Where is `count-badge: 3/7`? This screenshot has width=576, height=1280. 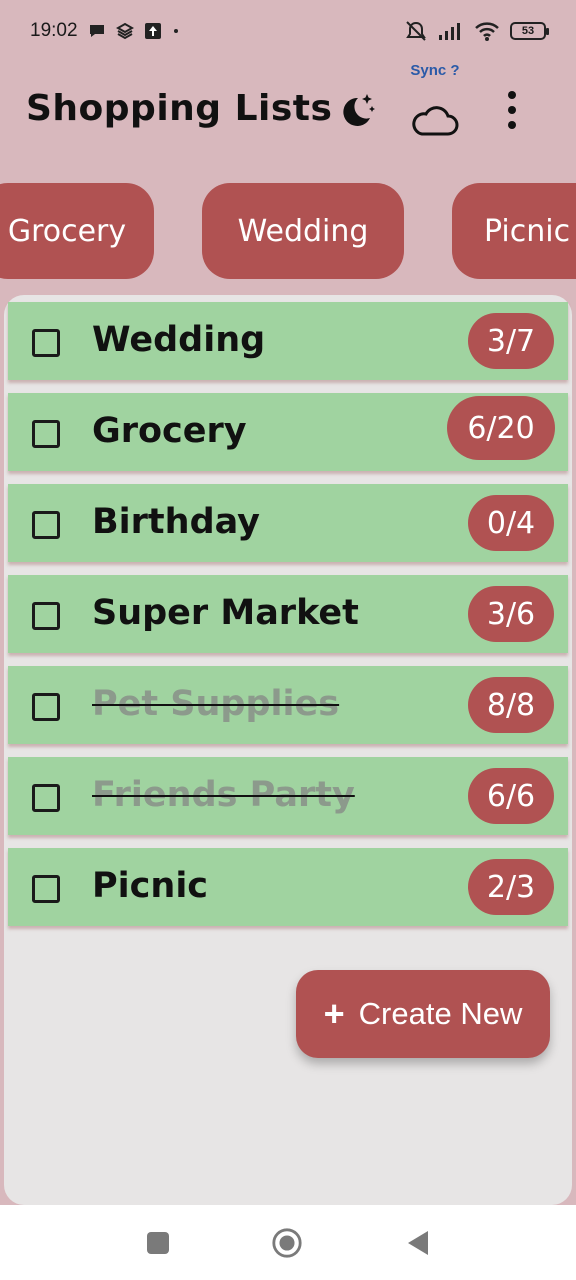
count-badge: 3/7 is located at coordinates (511, 341).